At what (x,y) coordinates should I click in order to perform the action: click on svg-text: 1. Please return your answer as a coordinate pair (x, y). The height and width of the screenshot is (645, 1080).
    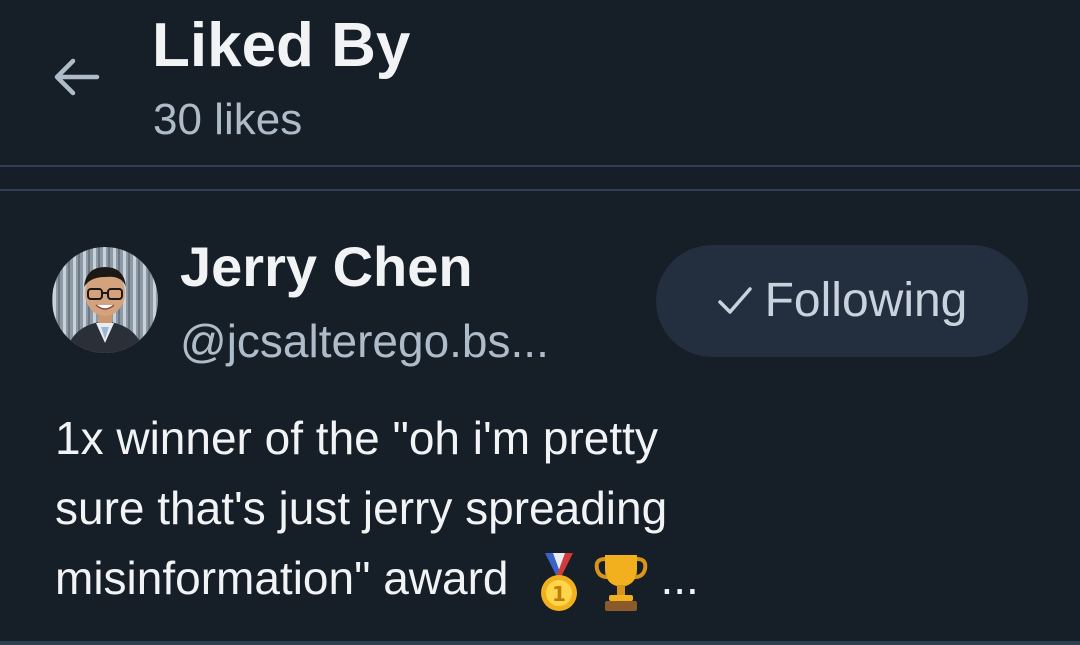
    Looking at the image, I should click on (559, 594).